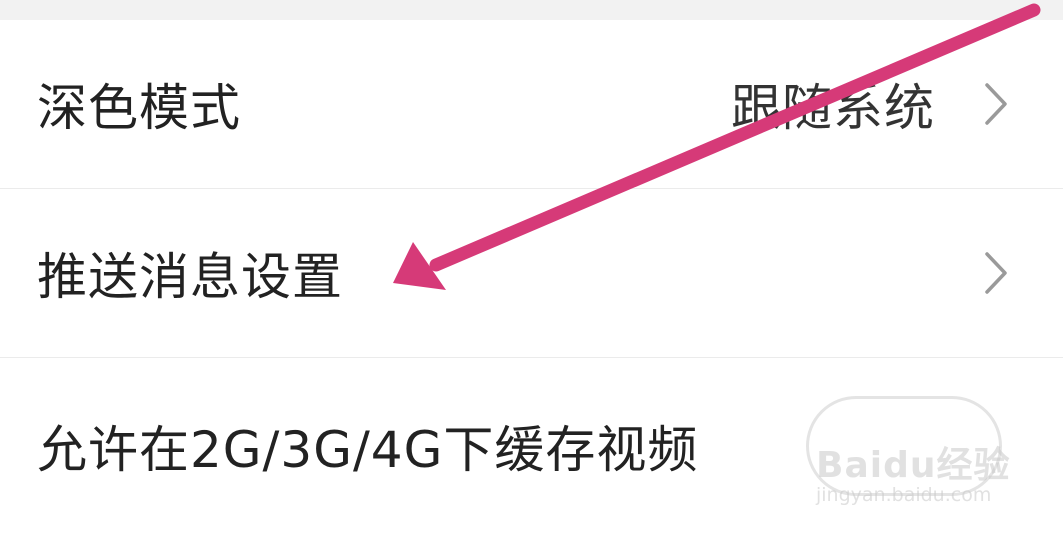 The image size is (1063, 533). Describe the element at coordinates (368, 449) in the screenshot. I see `cache-video-label: 允许在2G/3G/4G下缓存视频` at that location.